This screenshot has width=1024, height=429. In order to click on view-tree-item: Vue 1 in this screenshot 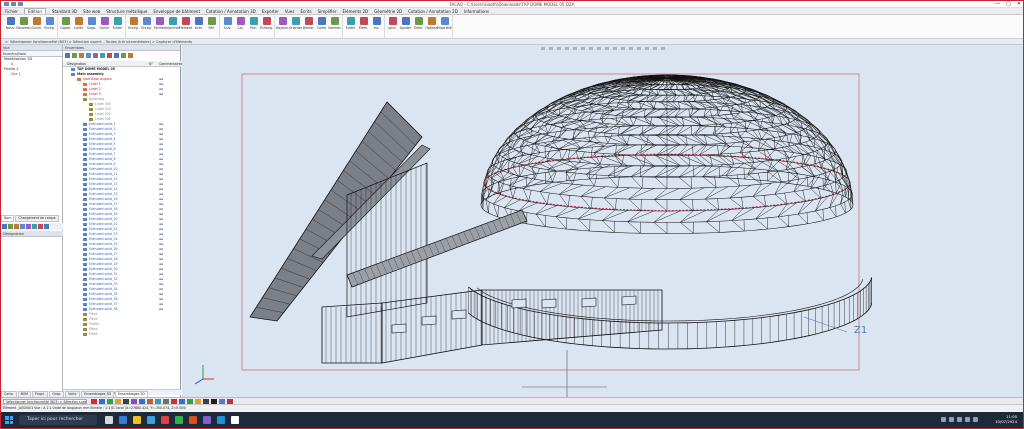, I will do `click(31, 74)`.